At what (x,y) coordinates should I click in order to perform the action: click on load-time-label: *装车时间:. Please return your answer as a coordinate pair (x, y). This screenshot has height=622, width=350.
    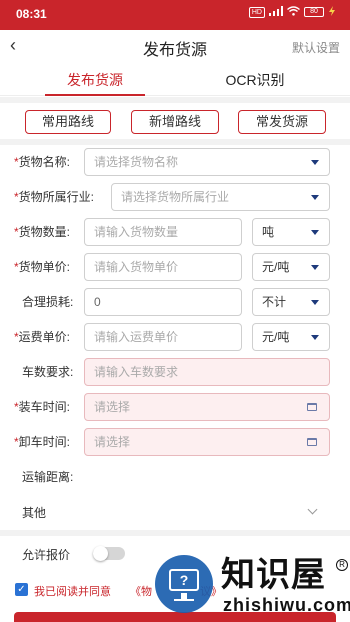
    Looking at the image, I should click on (42, 407).